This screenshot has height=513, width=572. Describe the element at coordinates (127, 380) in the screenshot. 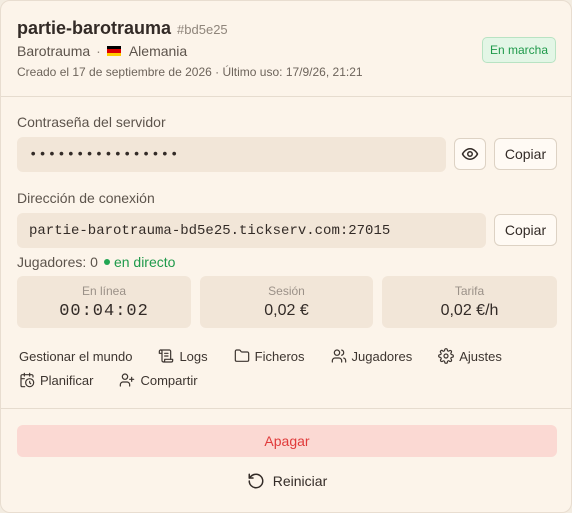

I see `user-plus-icon` at that location.